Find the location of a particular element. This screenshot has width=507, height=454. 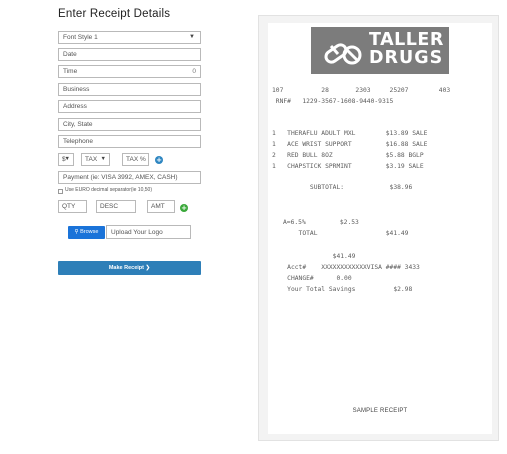

payment-field: Payment (ie: VISA 3992, AMEX, CASH) is located at coordinates (129, 177).